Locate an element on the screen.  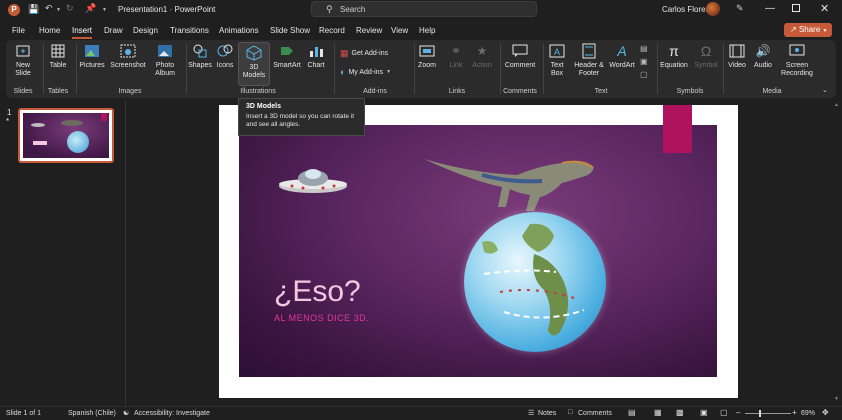
thumbnail-dino-icon is located at coordinates (72, 123).